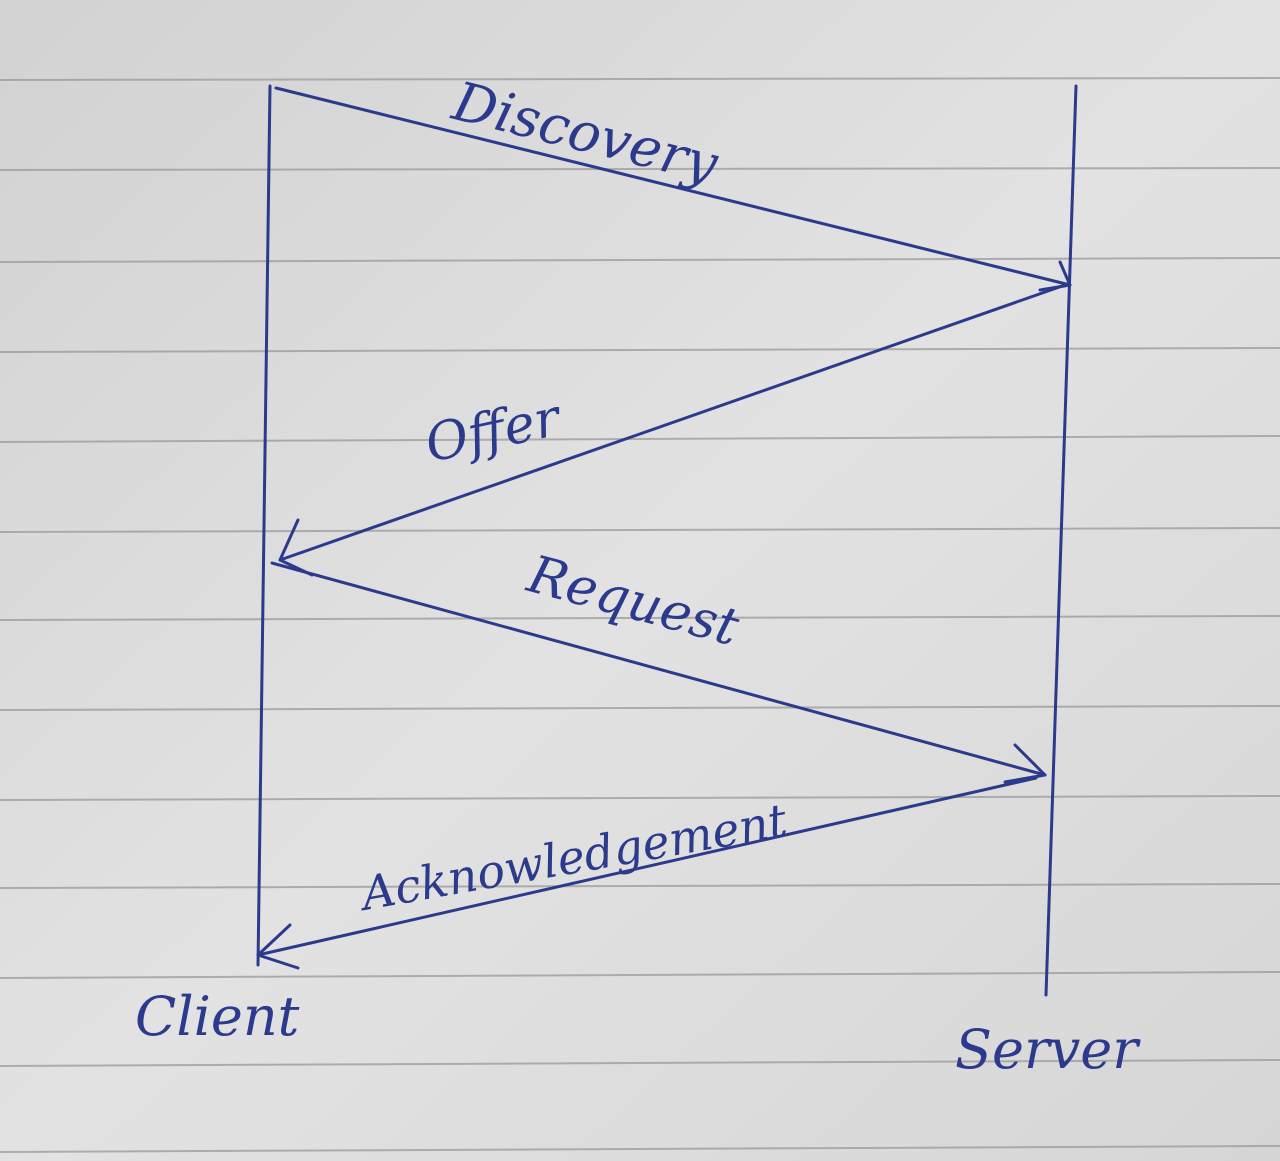  What do you see at coordinates (217, 1016) in the screenshot?
I see `client-label: Client` at bounding box center [217, 1016].